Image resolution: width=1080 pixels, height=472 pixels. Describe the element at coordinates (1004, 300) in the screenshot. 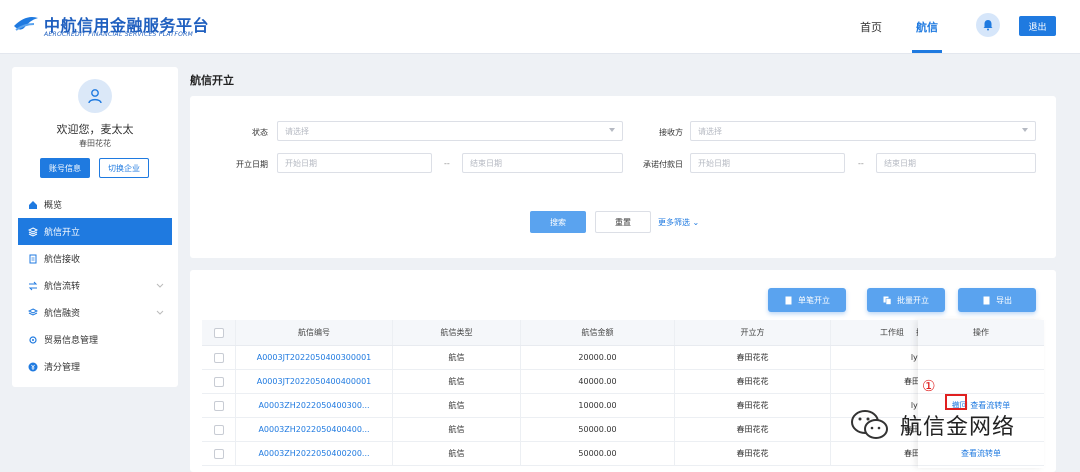

I see `export-label: 导出` at that location.